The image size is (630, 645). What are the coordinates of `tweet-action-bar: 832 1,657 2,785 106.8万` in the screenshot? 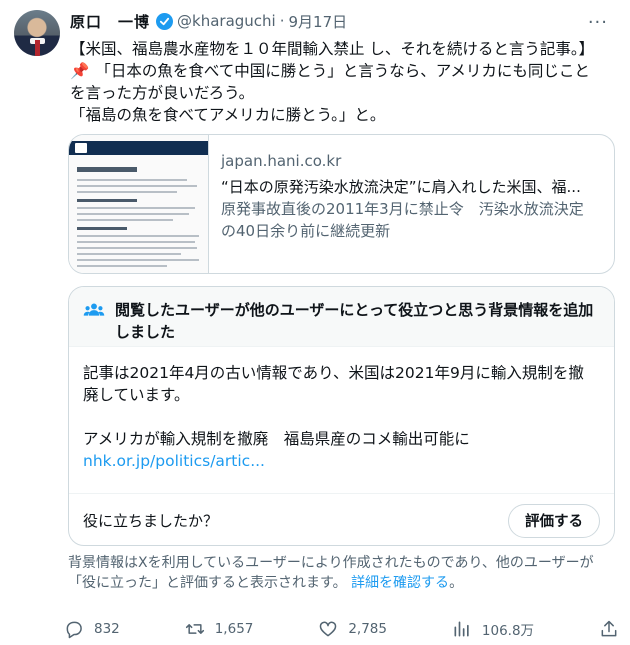 It's located at (341, 629).